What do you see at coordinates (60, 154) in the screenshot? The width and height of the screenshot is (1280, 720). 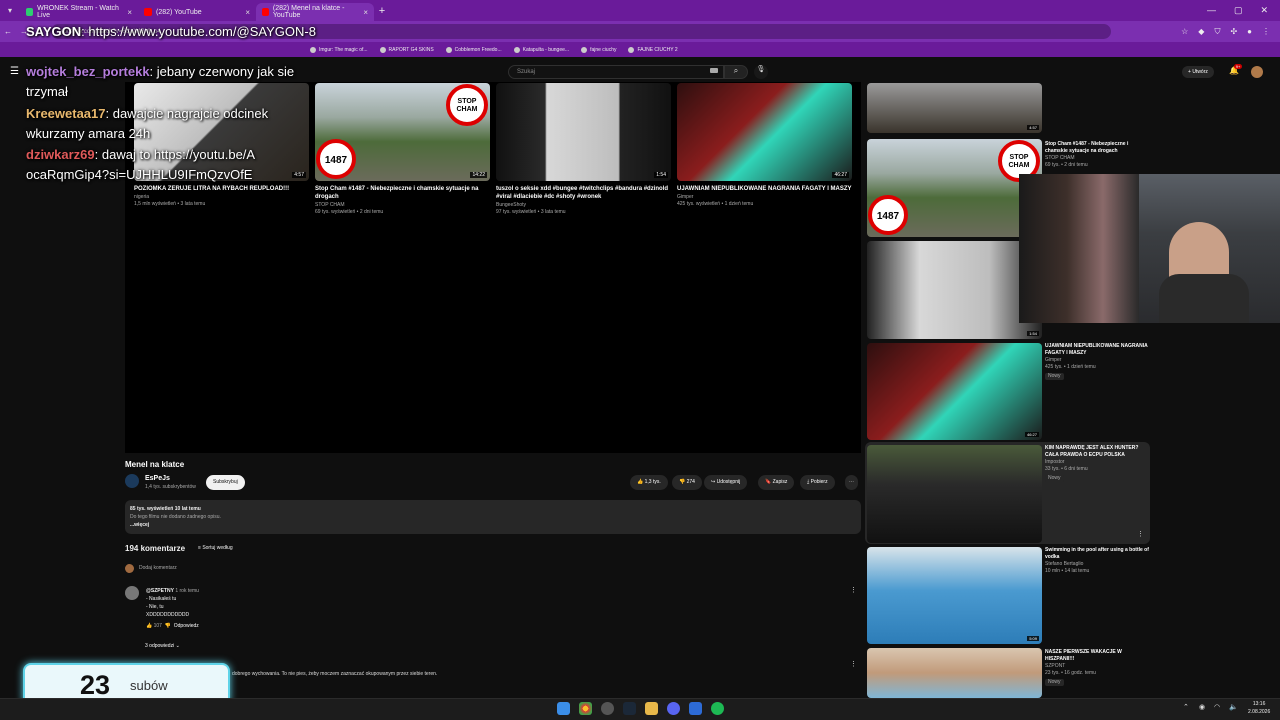 I see `chat-username: dziwkarz69` at bounding box center [60, 154].